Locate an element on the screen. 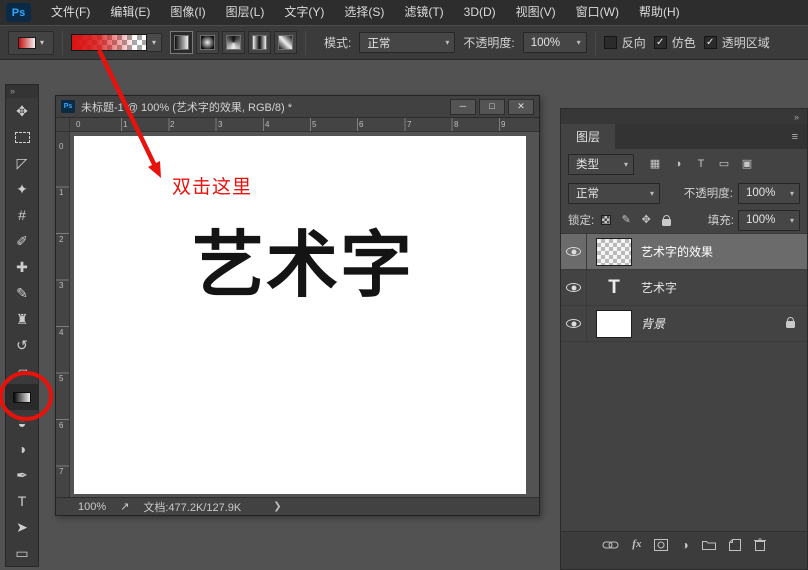 This screenshot has height=570, width=808. menu-3d: 3D(D) is located at coordinates (480, 12).